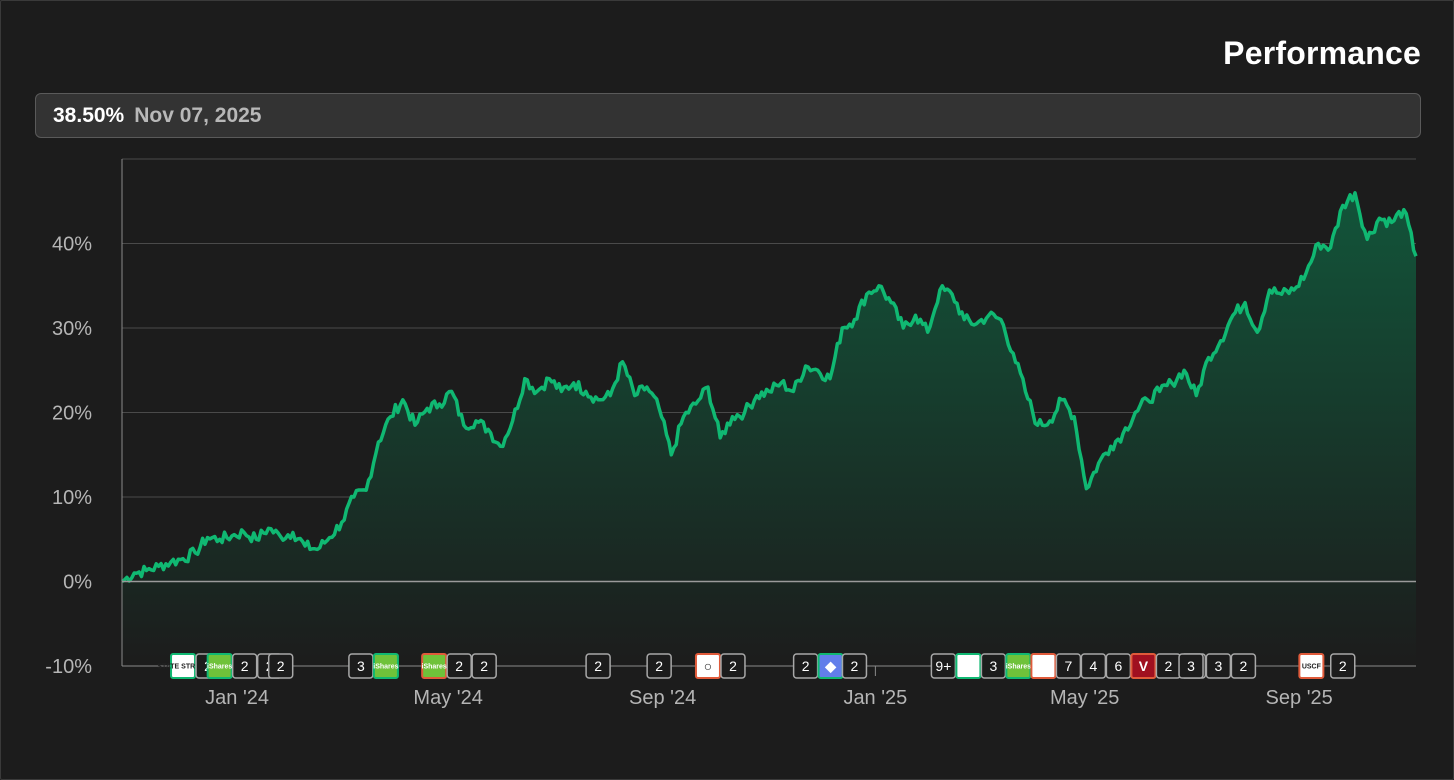 This screenshot has width=1454, height=780. I want to click on y-tick-label: -10%, so click(68, 667).